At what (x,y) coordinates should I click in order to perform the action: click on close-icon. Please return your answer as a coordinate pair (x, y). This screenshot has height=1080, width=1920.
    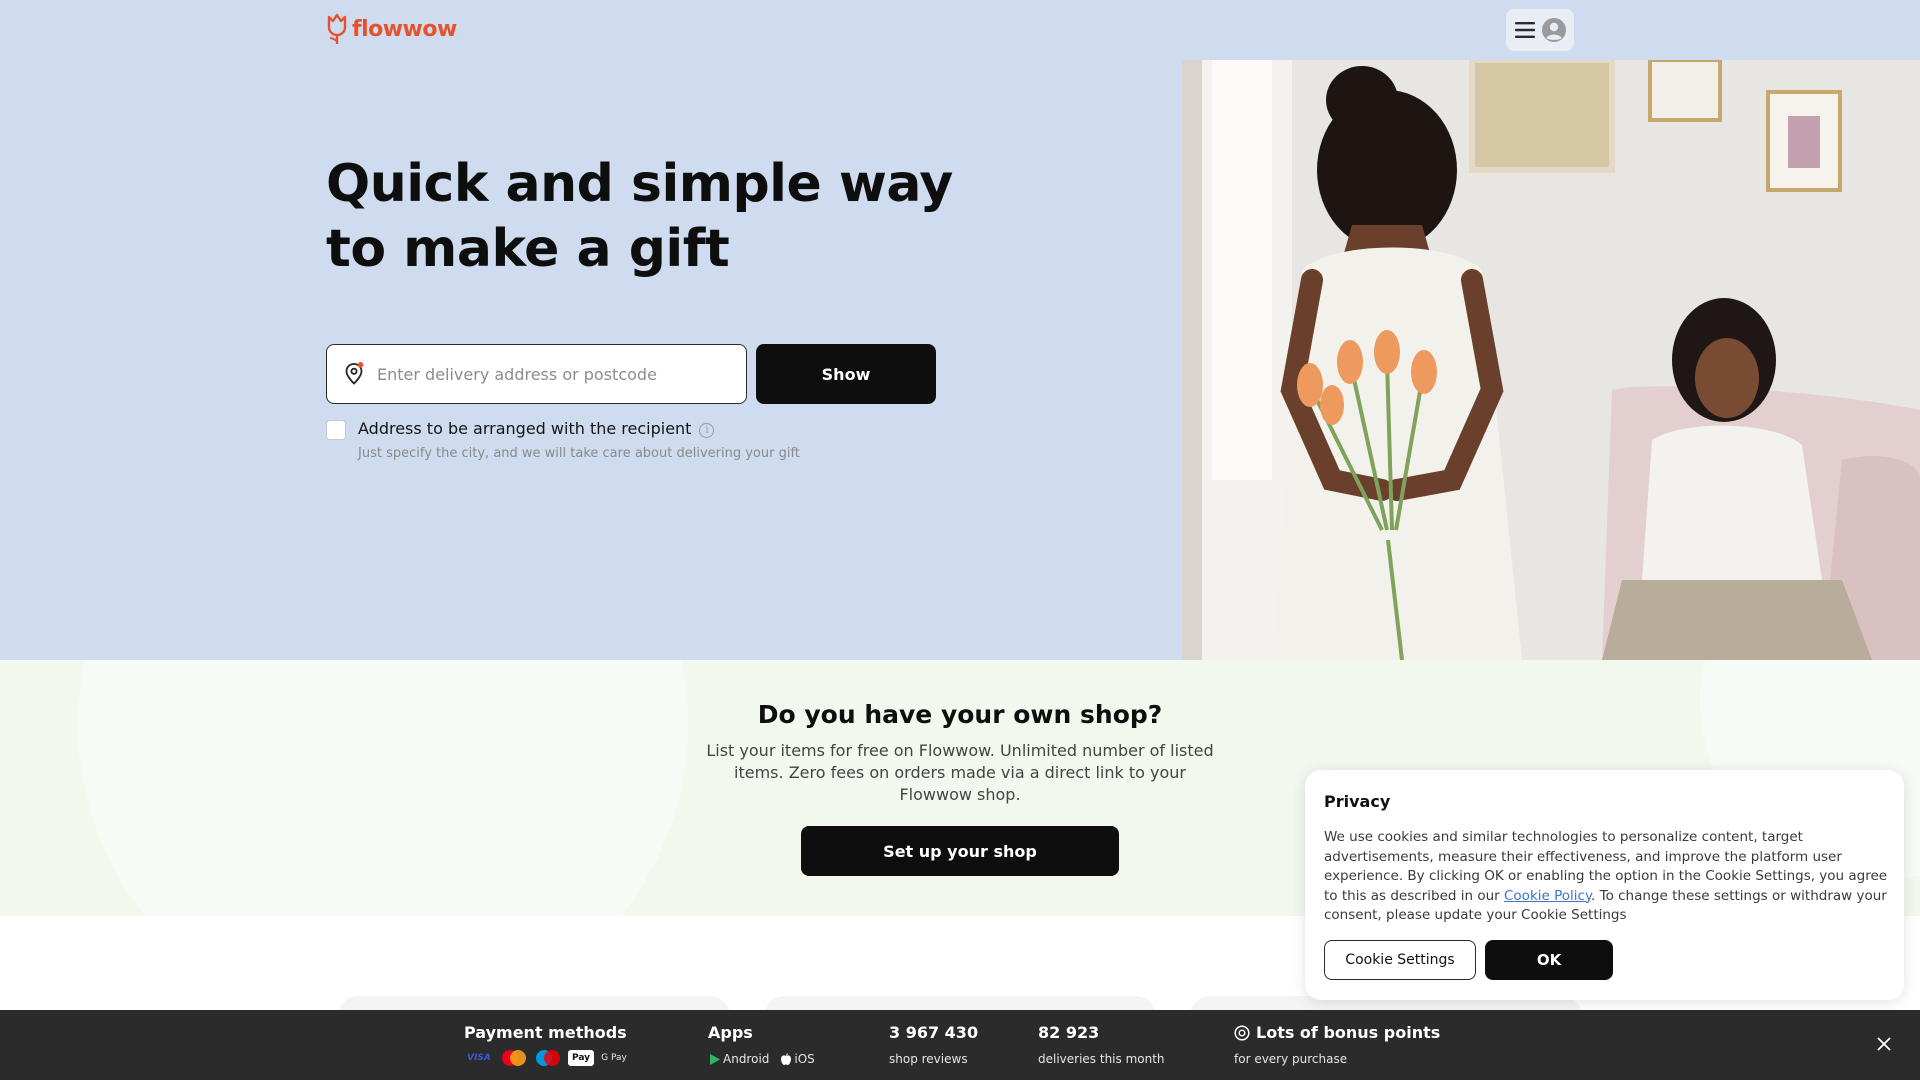
    Looking at the image, I should click on (1884, 1044).